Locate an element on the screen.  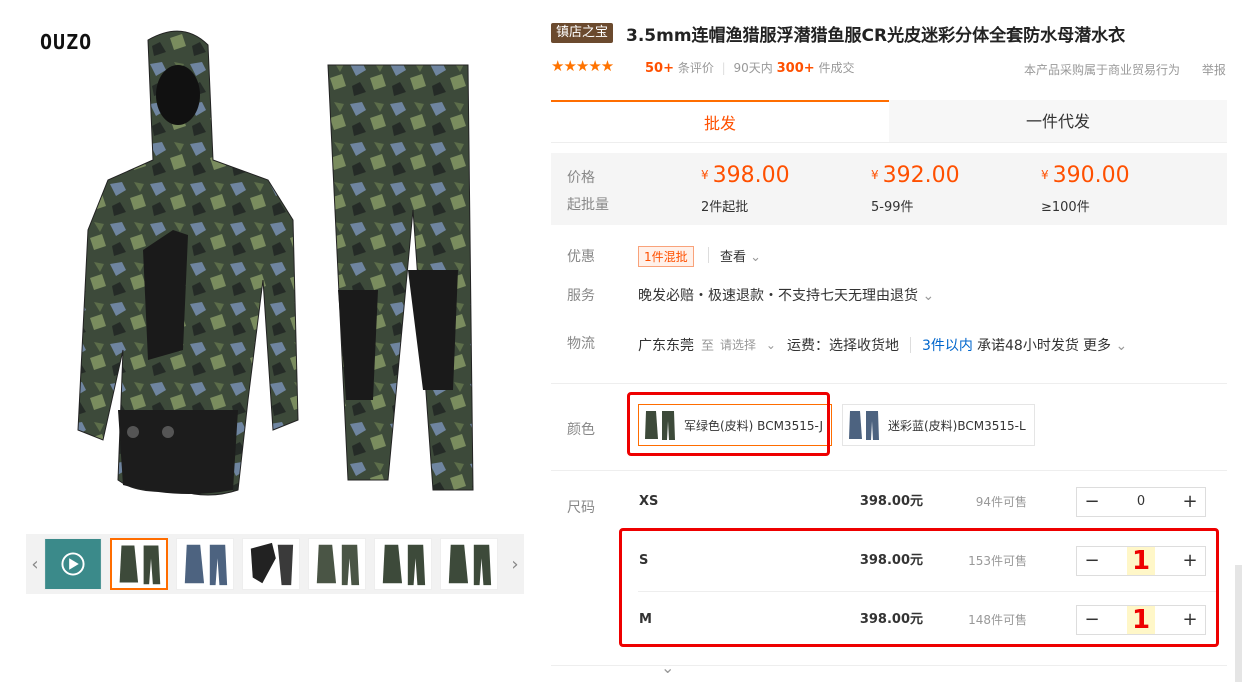
ship-from: 广东东莞 is located at coordinates (666, 346).